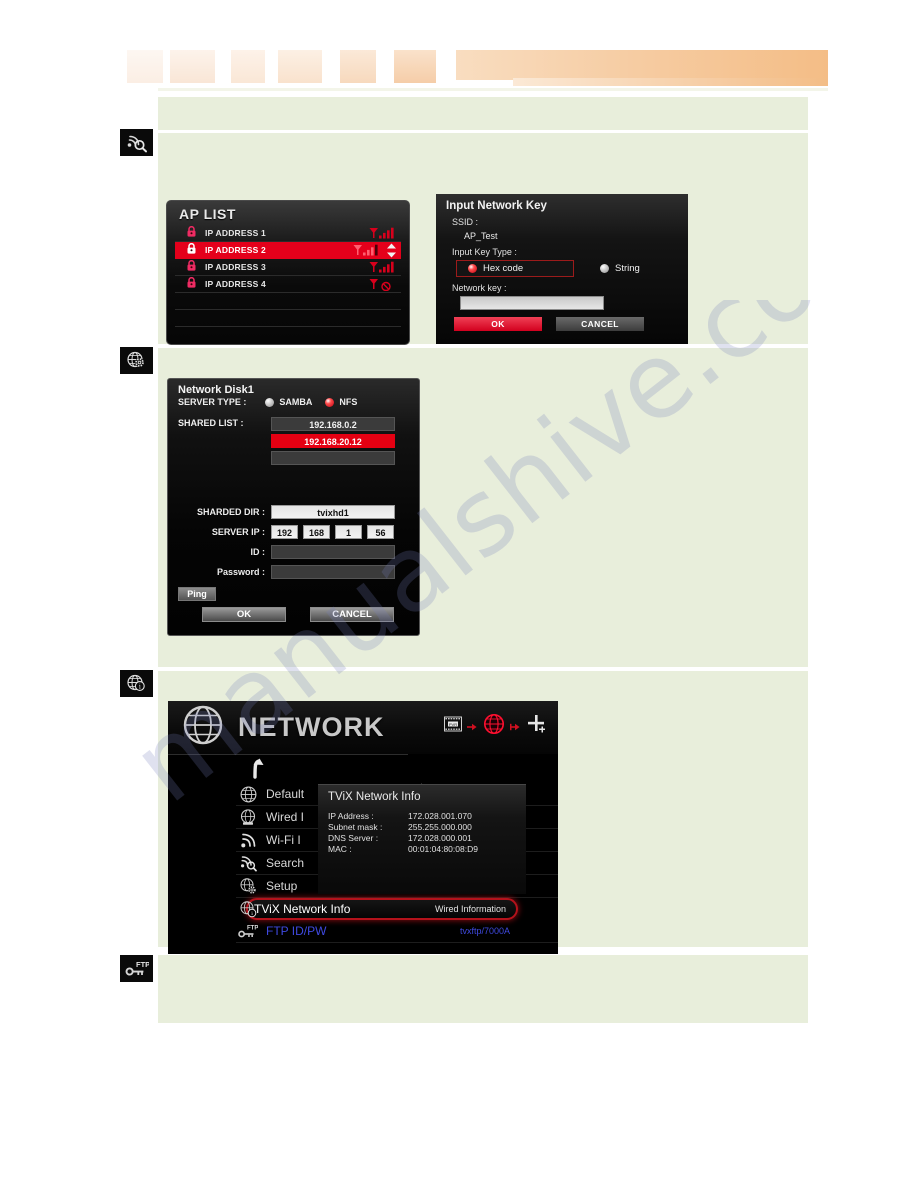 This screenshot has width=918, height=1188. I want to click on menu-item-value: Wired Information, so click(470, 909).